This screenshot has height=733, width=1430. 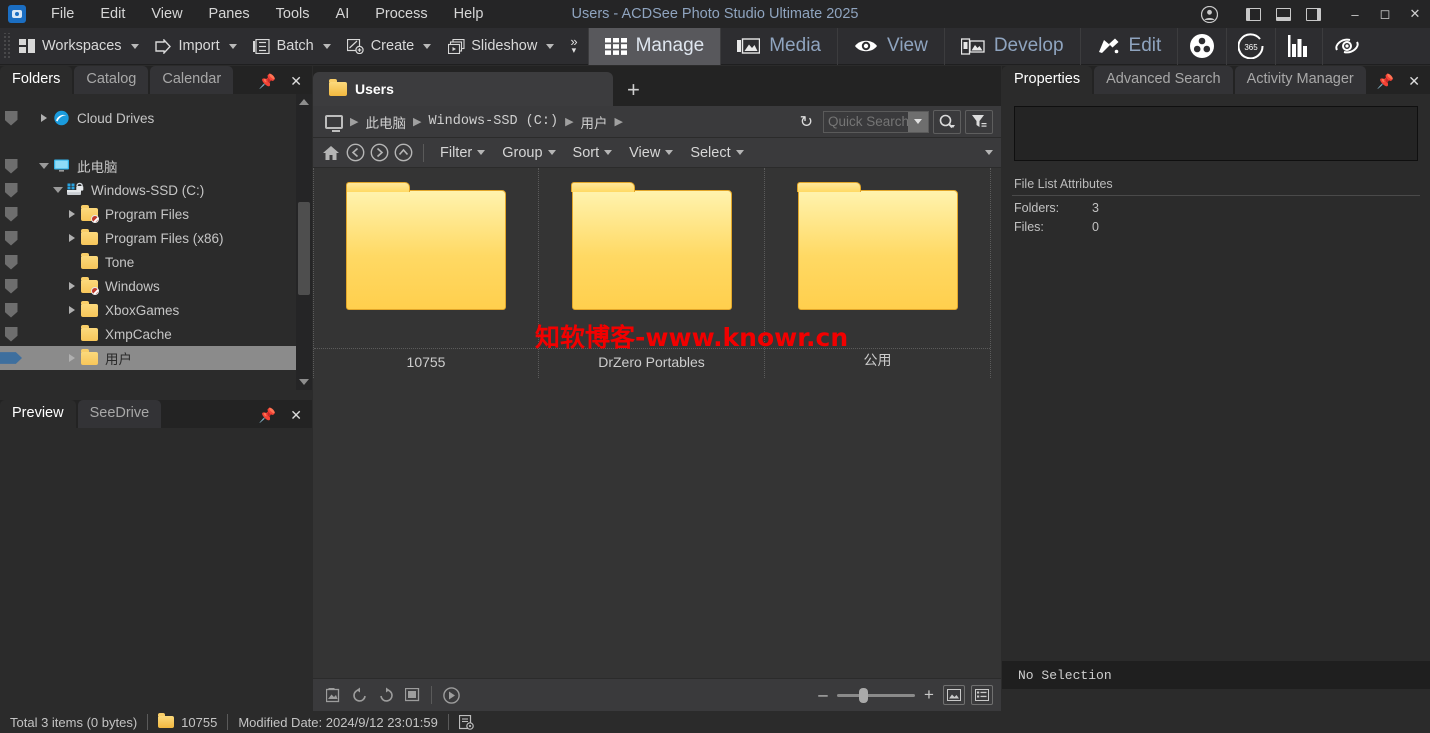 I want to click on forward-icon, so click(x=379, y=153).